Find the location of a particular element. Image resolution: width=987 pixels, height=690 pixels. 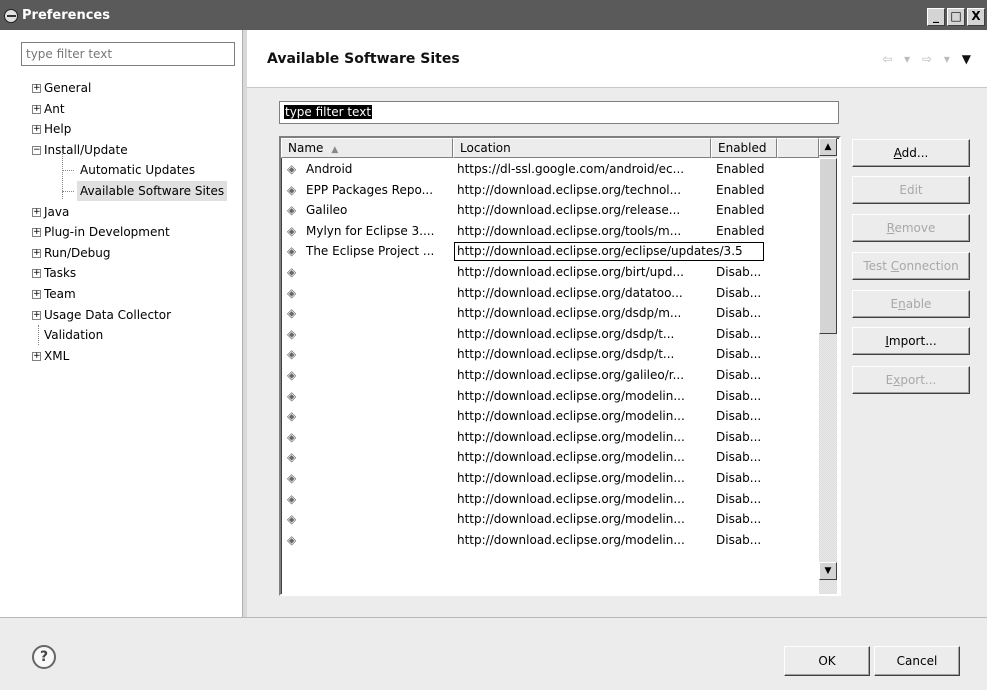

column-header-name: Name ▲ is located at coordinates (367, 148).